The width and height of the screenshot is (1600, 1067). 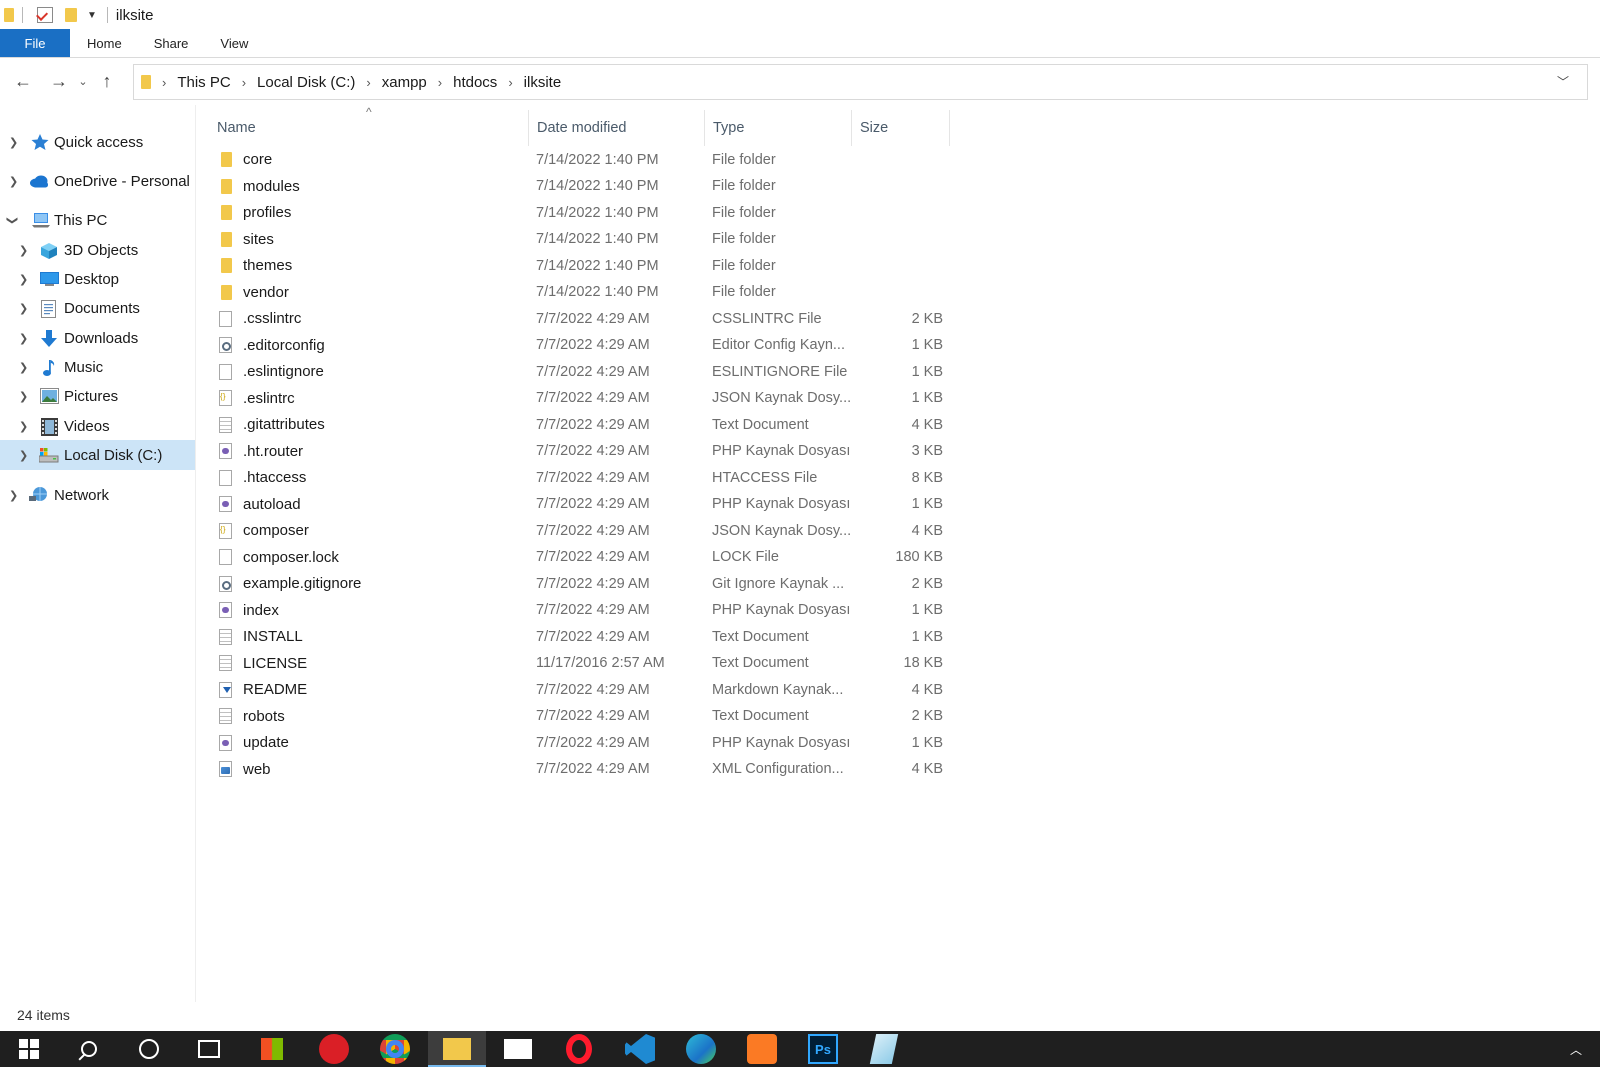 I want to click on file-name-cell: LICENSE, so click(x=373, y=663).